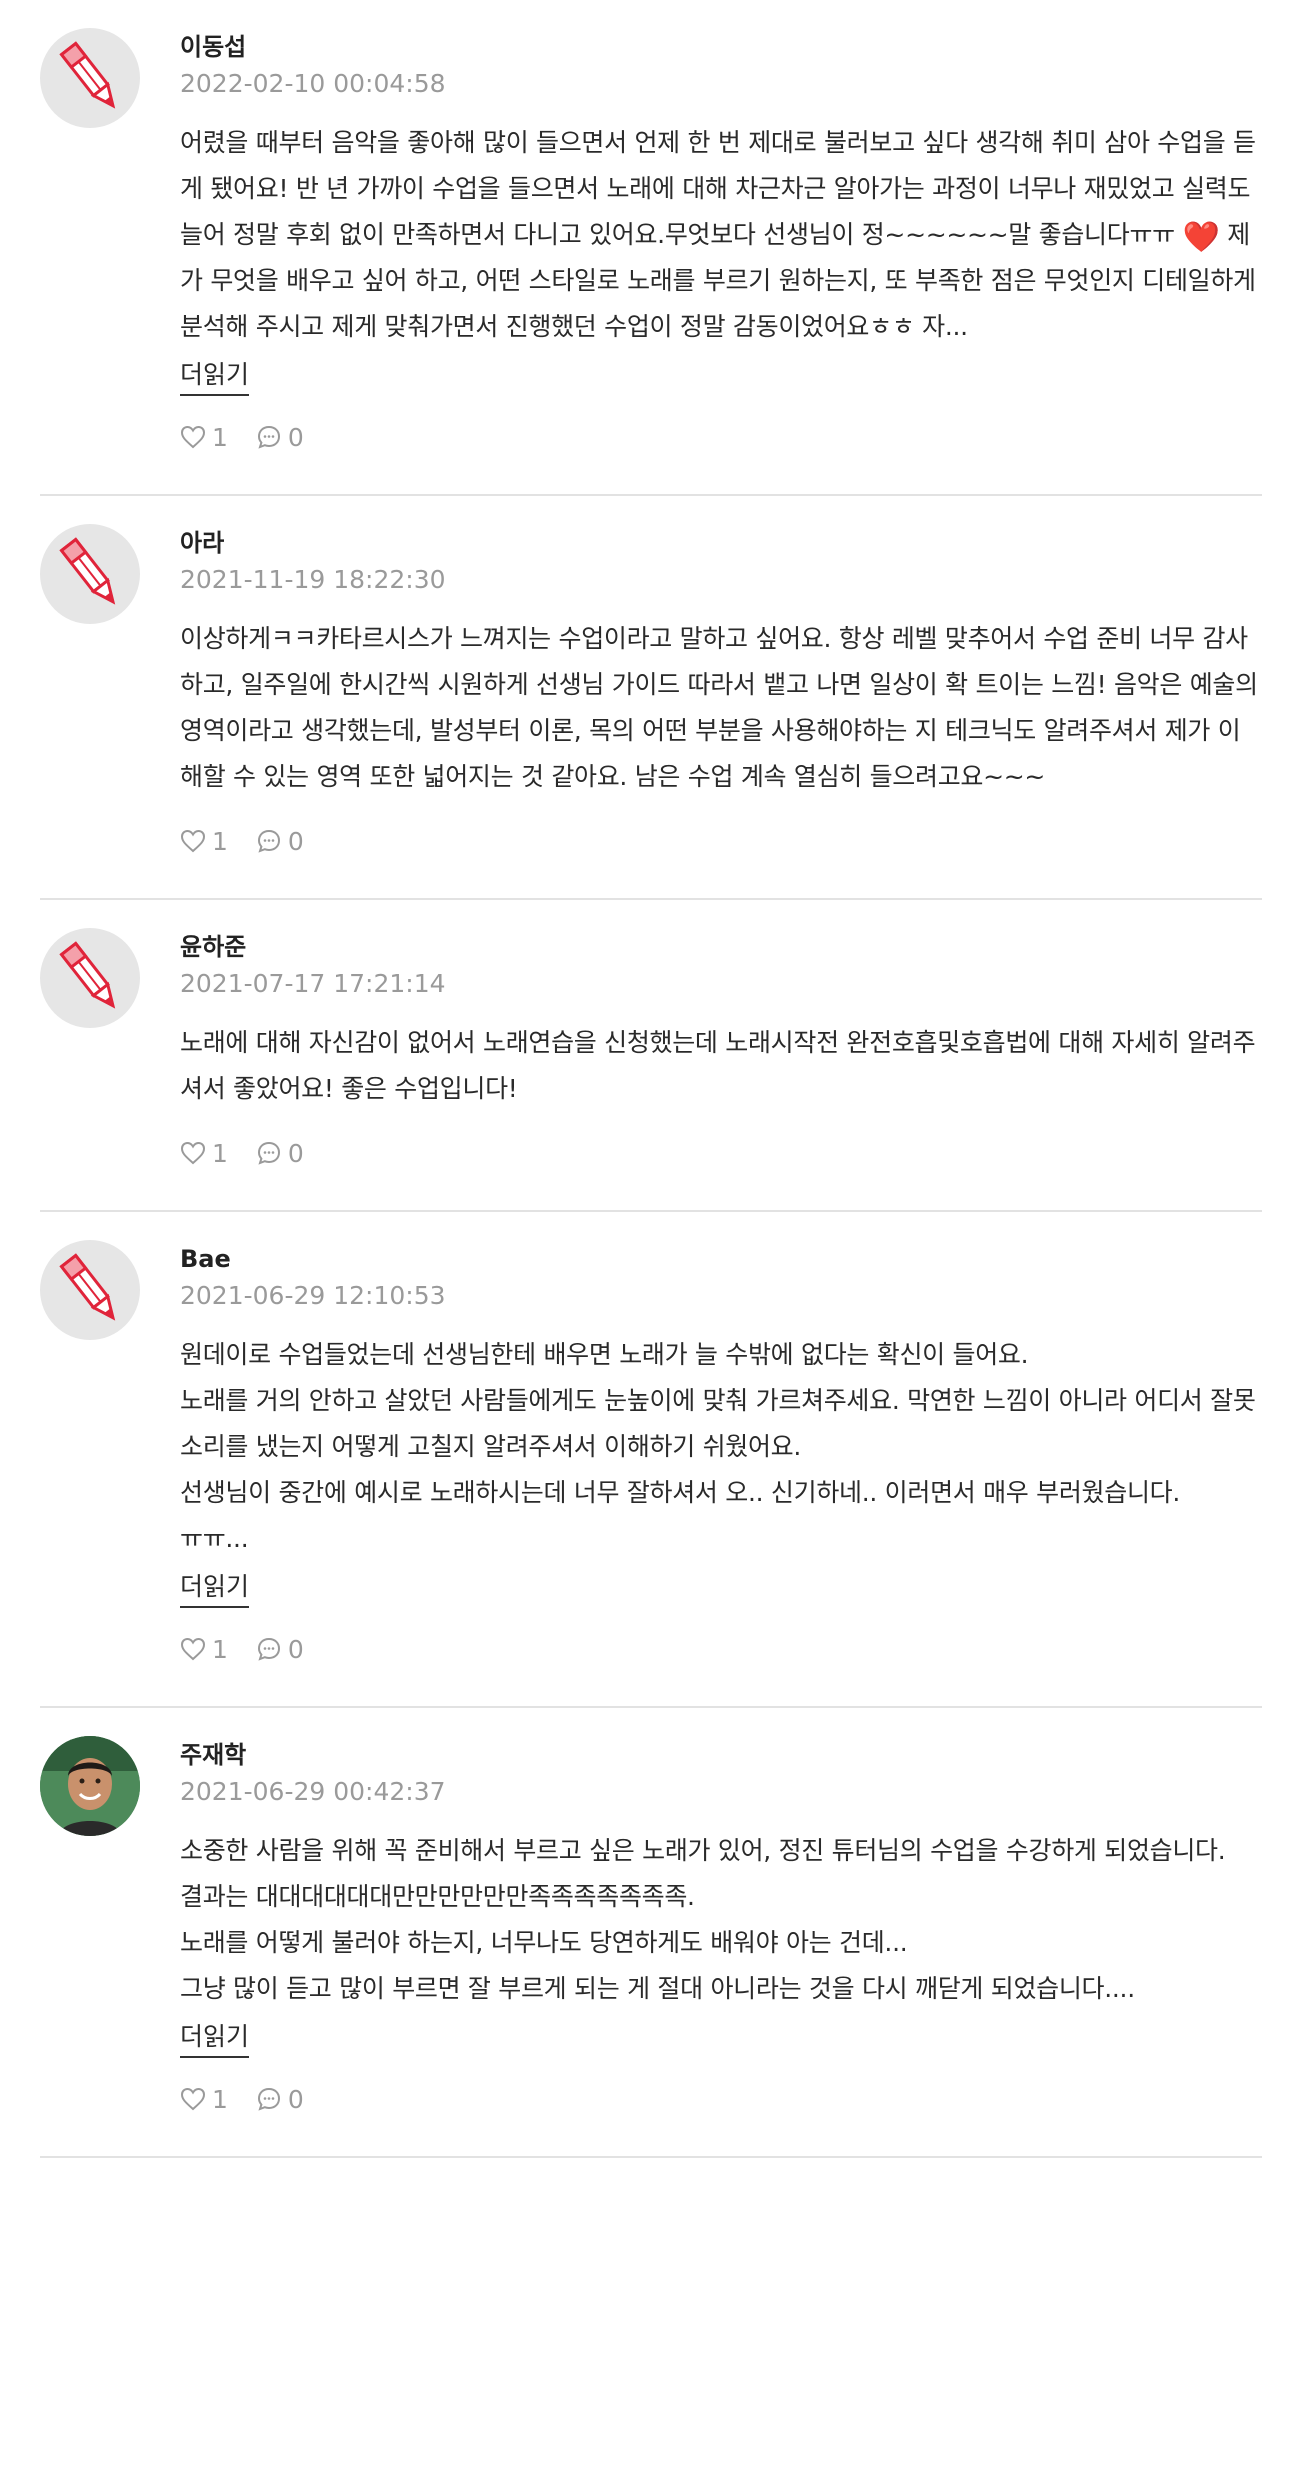  I want to click on reviewer-name: 이동섭, so click(213, 47).